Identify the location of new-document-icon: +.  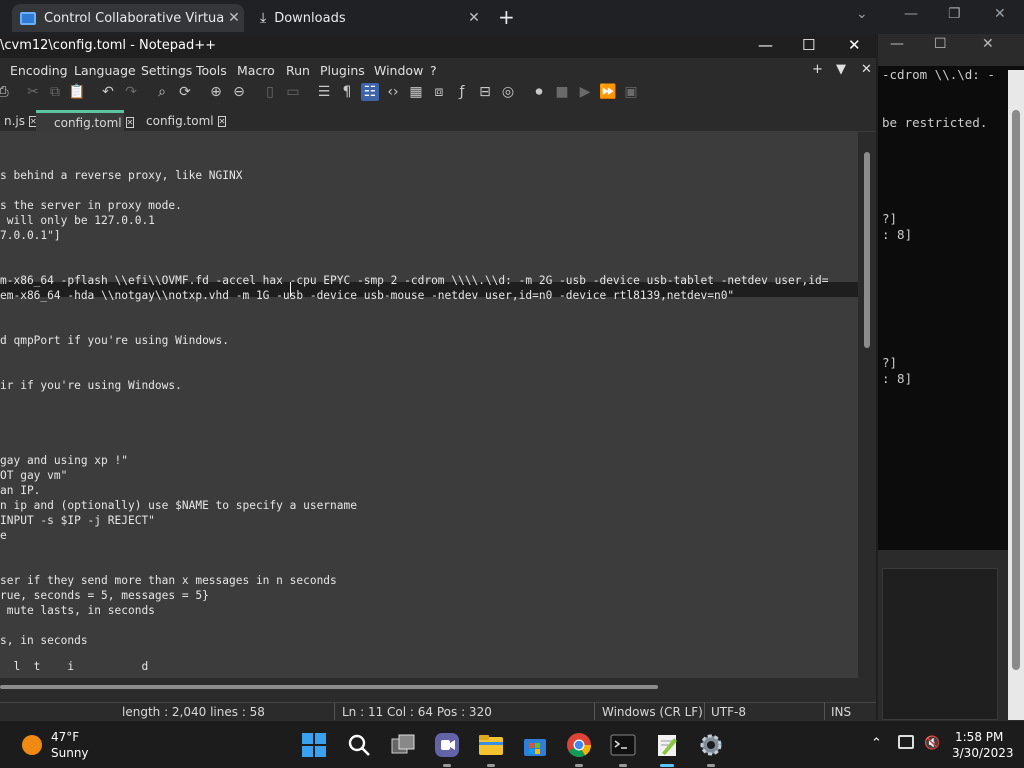
(817, 69).